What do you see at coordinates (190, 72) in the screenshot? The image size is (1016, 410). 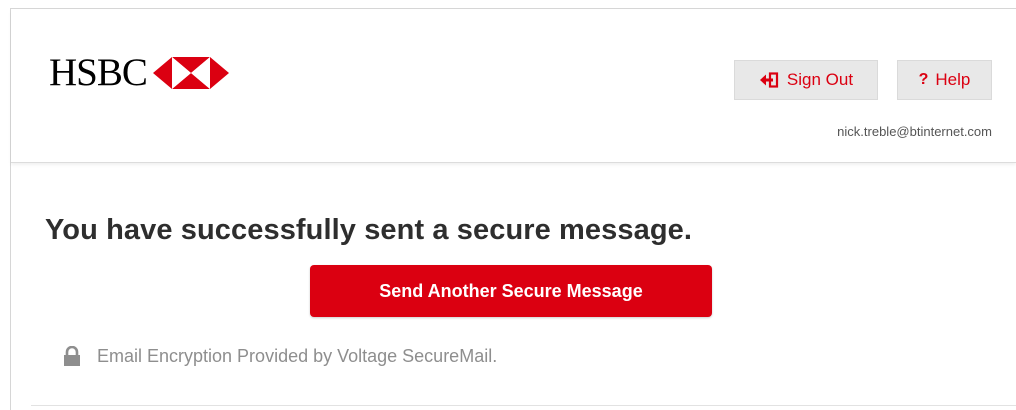 I see `hsbc-hexagon-icon` at bounding box center [190, 72].